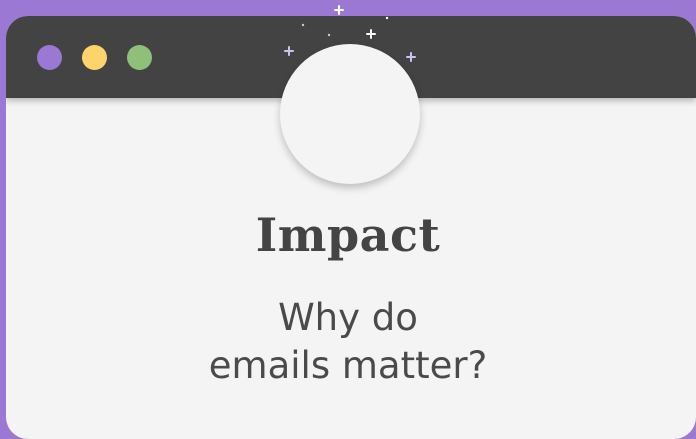  What do you see at coordinates (348, 235) in the screenshot?
I see `page-title: Impact` at bounding box center [348, 235].